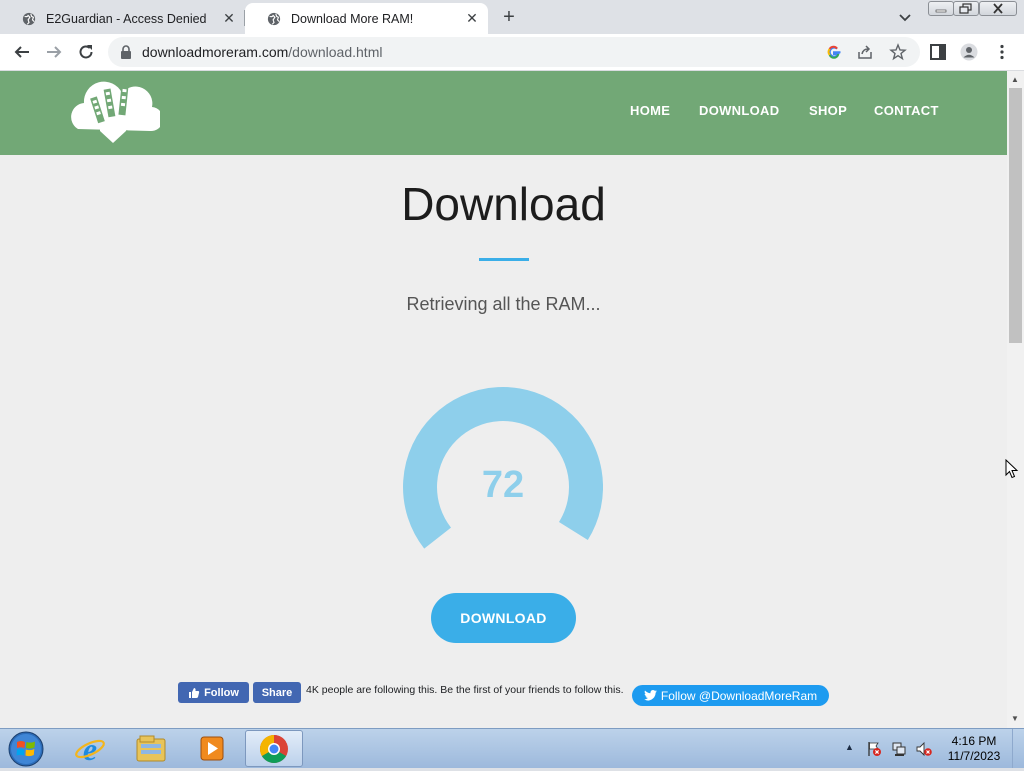  Describe the element at coordinates (1015, 718) in the screenshot. I see `scroll-down-arrow-icon: ▼` at that location.